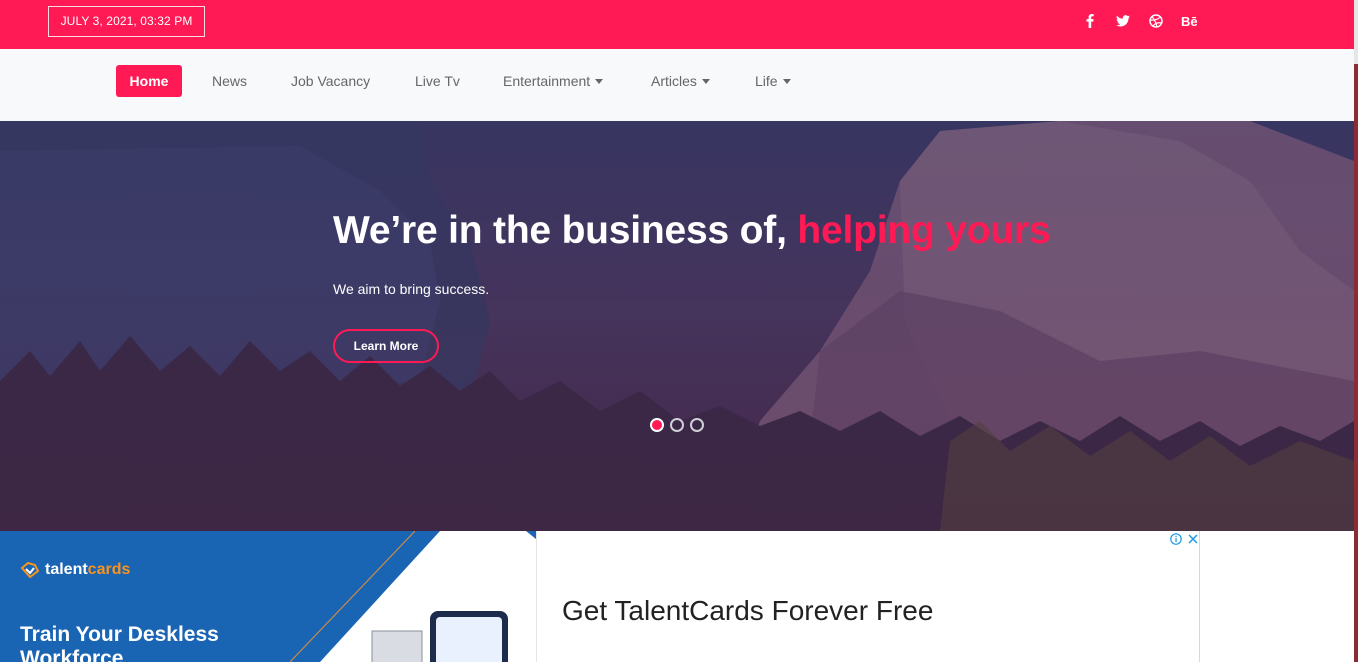 This screenshot has width=1358, height=662. What do you see at coordinates (437, 81) in the screenshot?
I see `nav-live-tv: Live Tv` at bounding box center [437, 81].